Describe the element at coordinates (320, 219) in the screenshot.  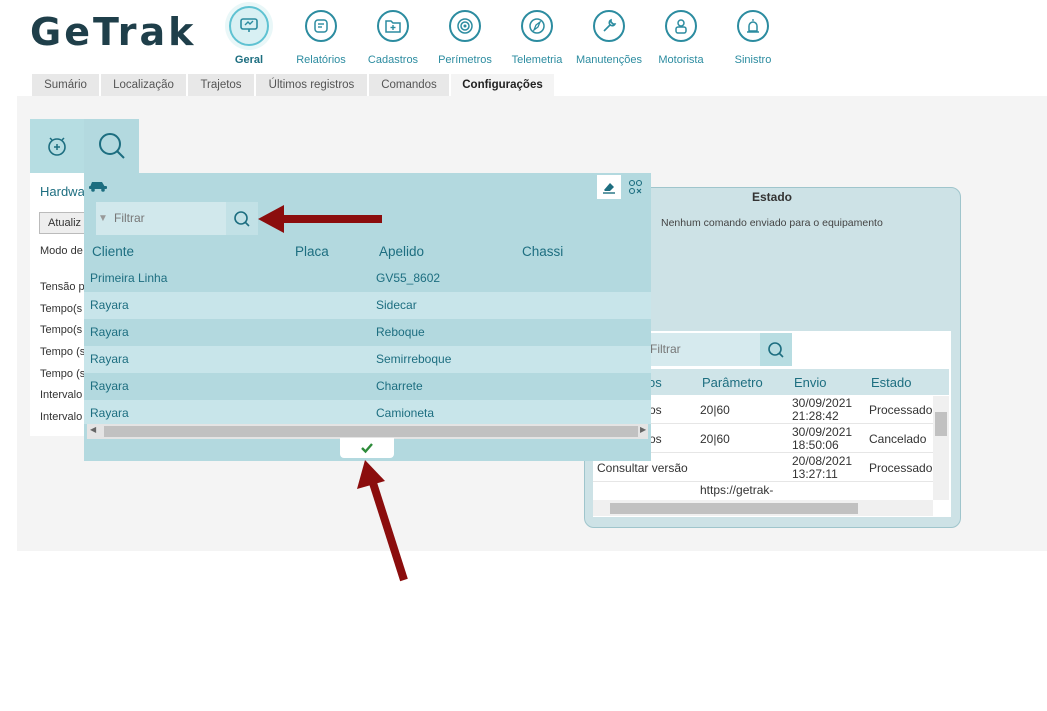
I see `arrow-to-search-icon` at that location.